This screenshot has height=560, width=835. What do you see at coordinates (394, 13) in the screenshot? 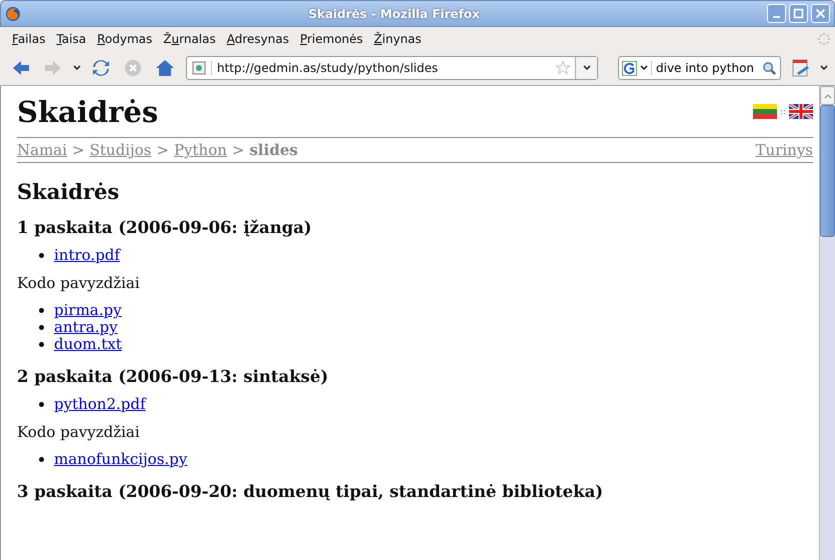
I see `window-title: Skaidrės - Mozilla Firefox` at bounding box center [394, 13].